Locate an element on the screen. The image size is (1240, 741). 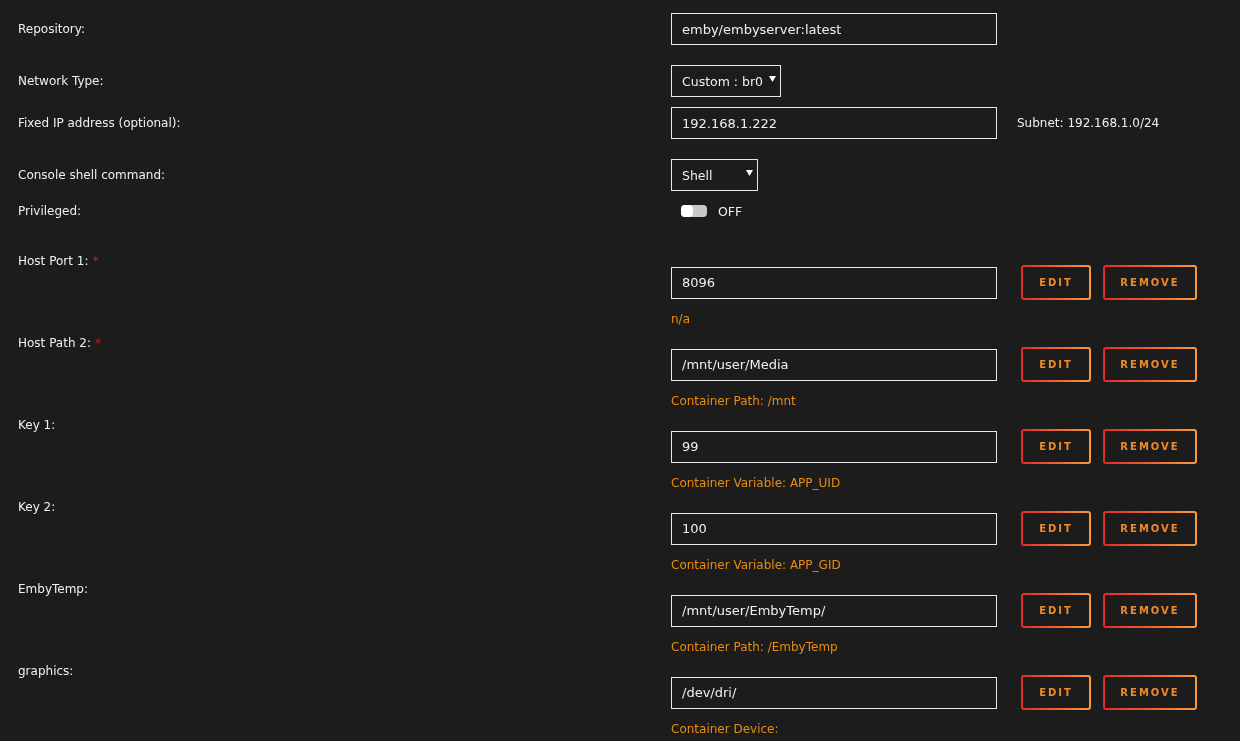
dropdown: Shell is located at coordinates (714, 175).